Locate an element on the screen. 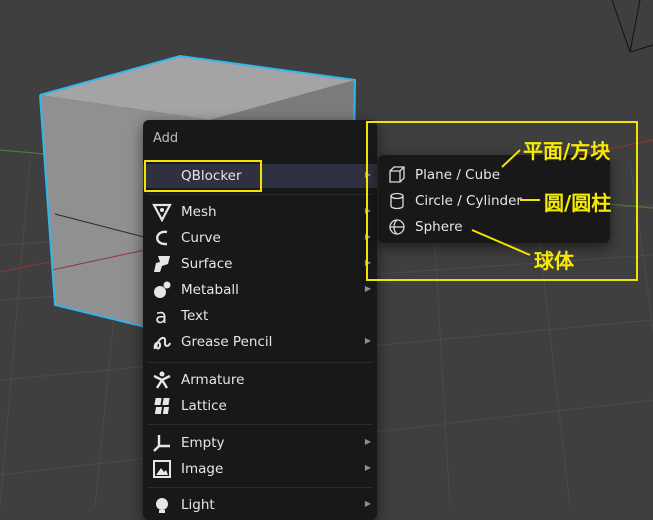 Image resolution: width=653 pixels, height=520 pixels. annotation-plane-cube: 平面/方块 is located at coordinates (567, 151).